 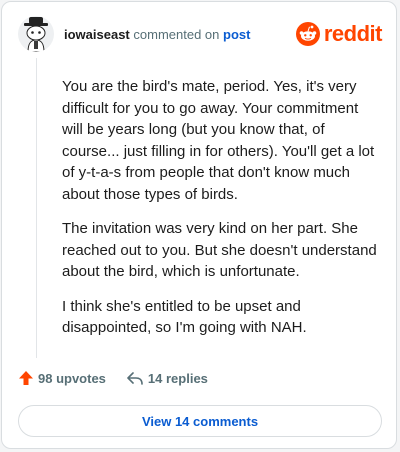 I want to click on username: iowaiseast, so click(x=97, y=34).